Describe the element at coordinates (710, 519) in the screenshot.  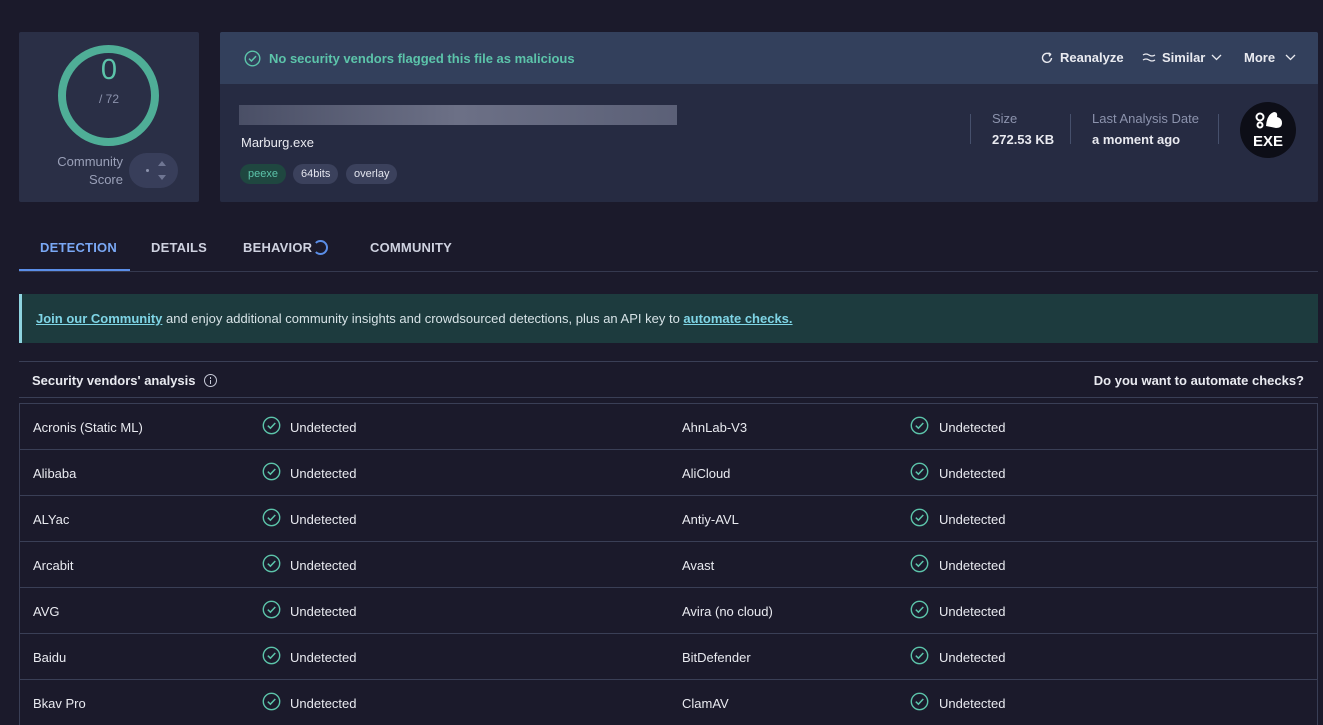
I see `vendor-name: Antiy-AVL` at that location.